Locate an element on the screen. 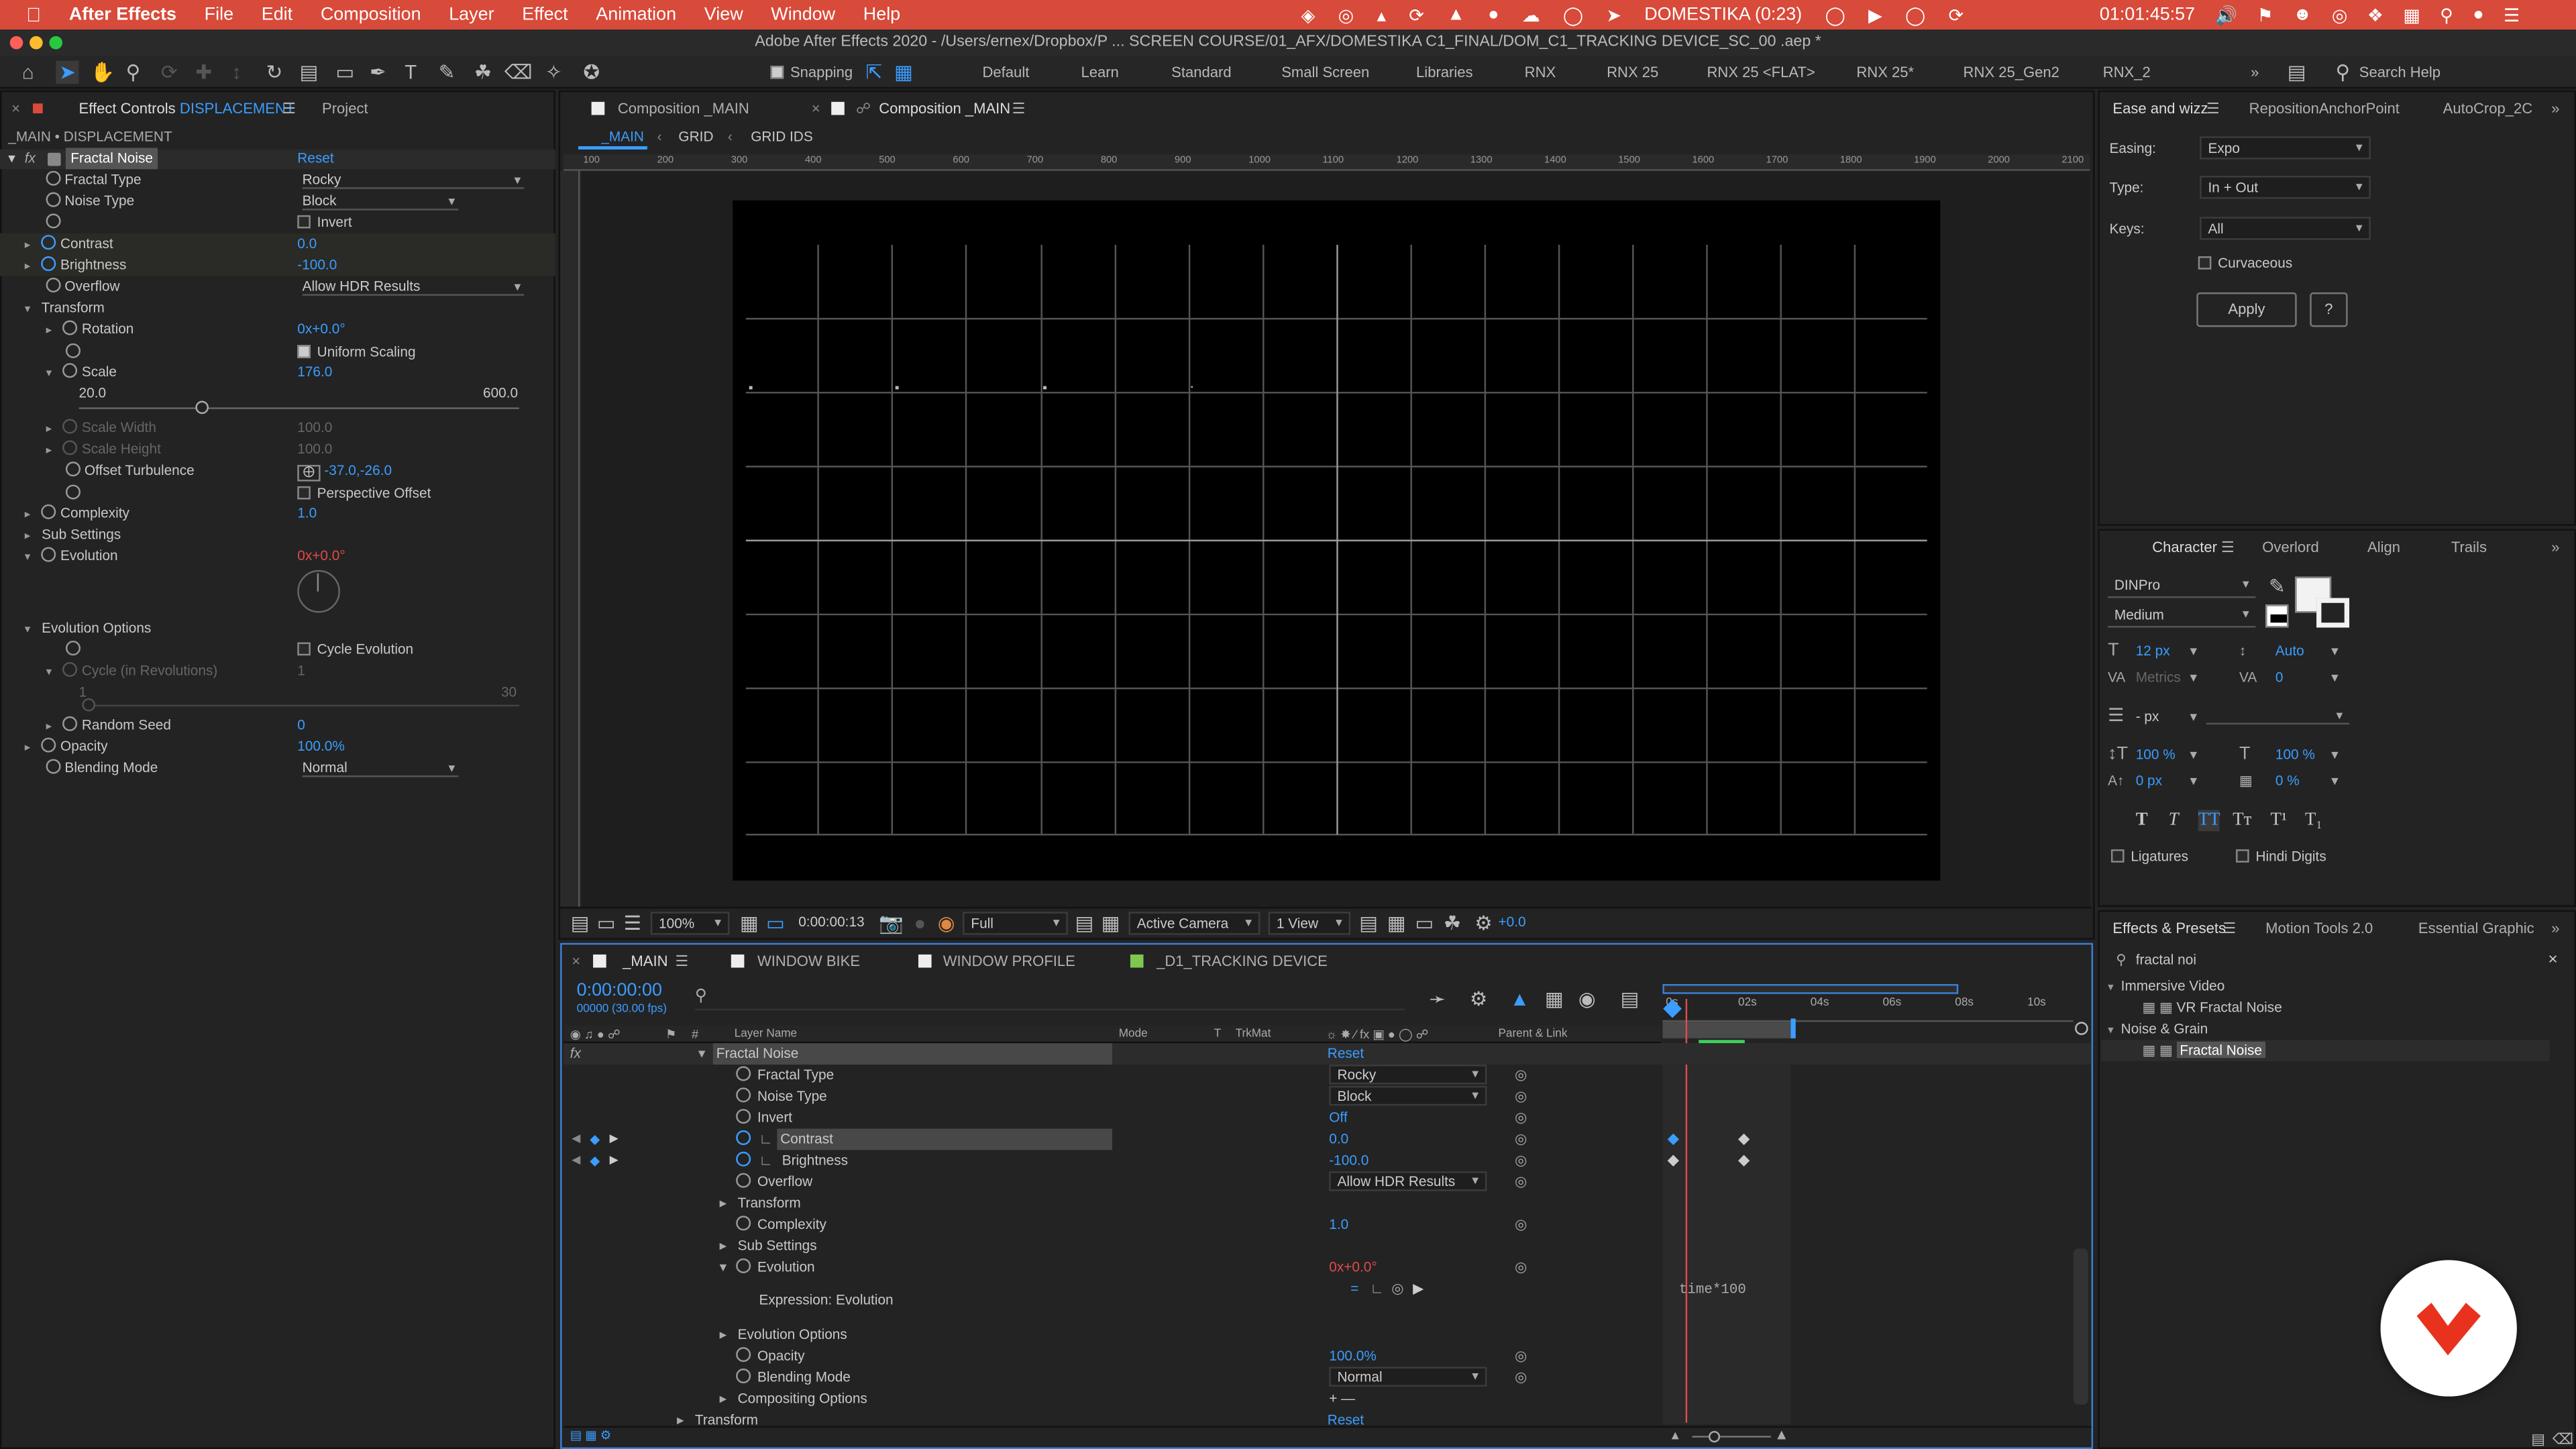  easing-dropdown: Expo is located at coordinates (2285, 148).